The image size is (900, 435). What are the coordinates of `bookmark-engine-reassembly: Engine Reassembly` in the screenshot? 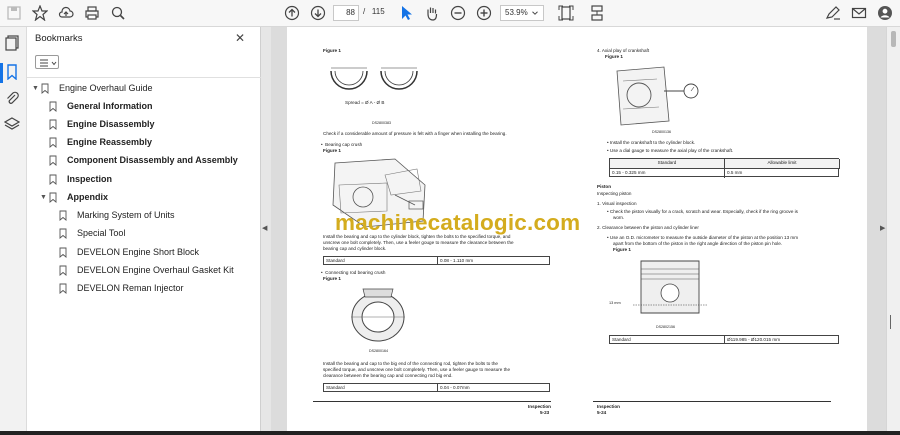 It's located at (100, 142).